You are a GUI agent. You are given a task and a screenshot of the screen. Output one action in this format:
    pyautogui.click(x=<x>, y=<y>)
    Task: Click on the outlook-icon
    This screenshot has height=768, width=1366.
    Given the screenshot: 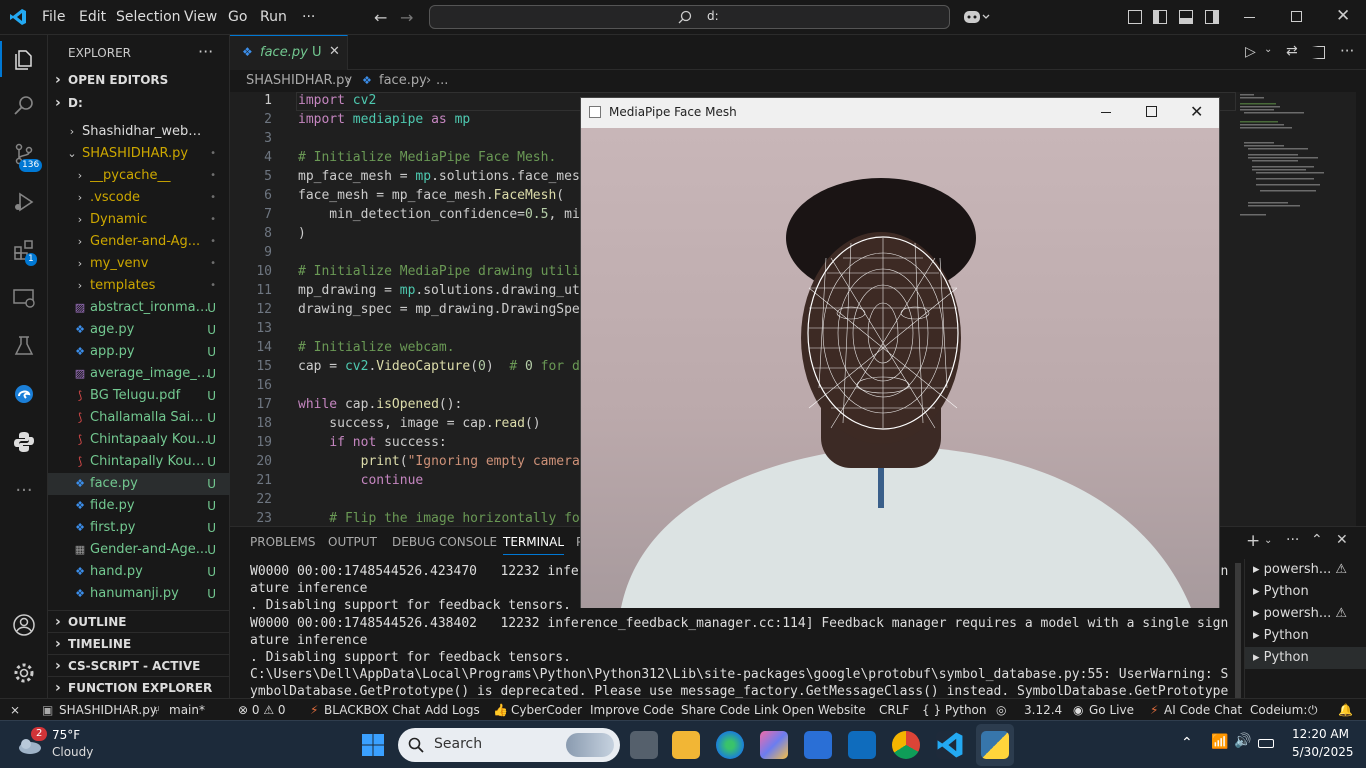 What is the action you would take?
    pyautogui.click(x=862, y=745)
    